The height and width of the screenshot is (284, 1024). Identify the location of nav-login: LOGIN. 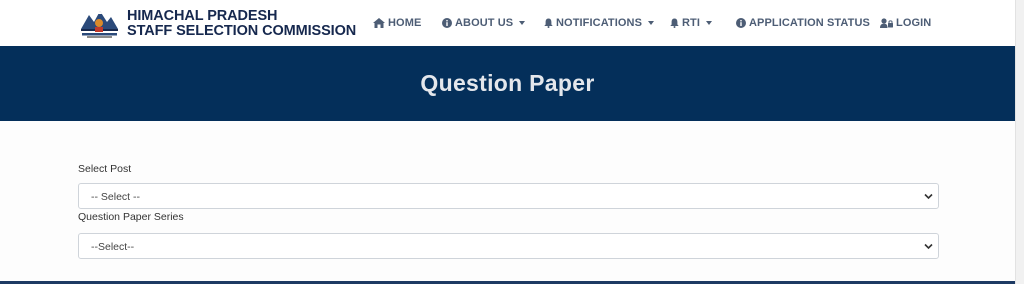
(905, 23).